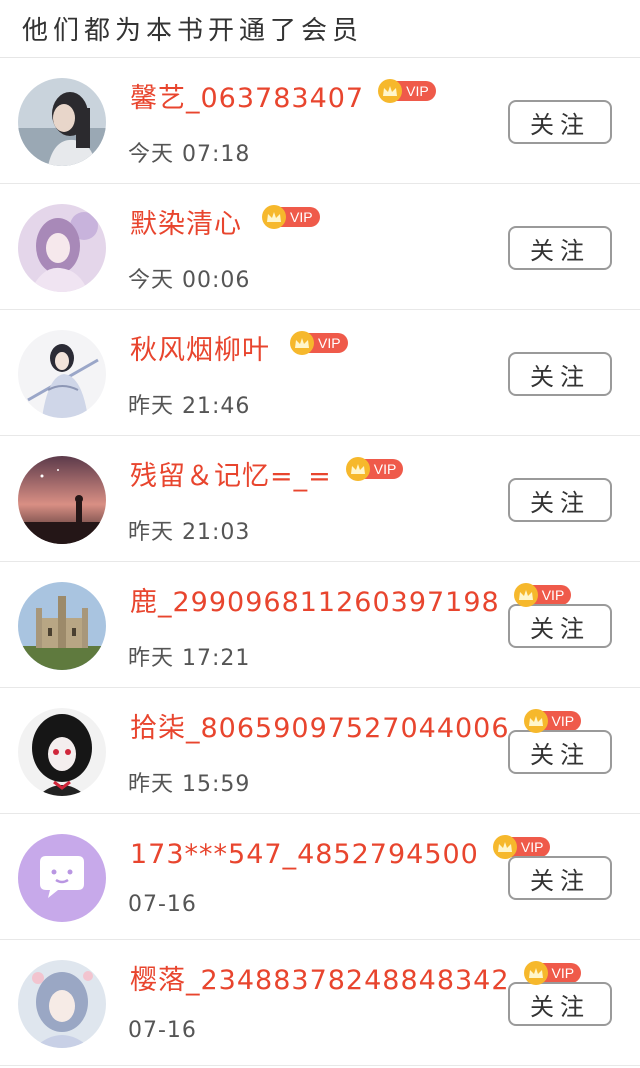  Describe the element at coordinates (320, 373) in the screenshot. I see `list-item: 秋风烟柳叶 VIP 昨天 21:46 关注` at that location.